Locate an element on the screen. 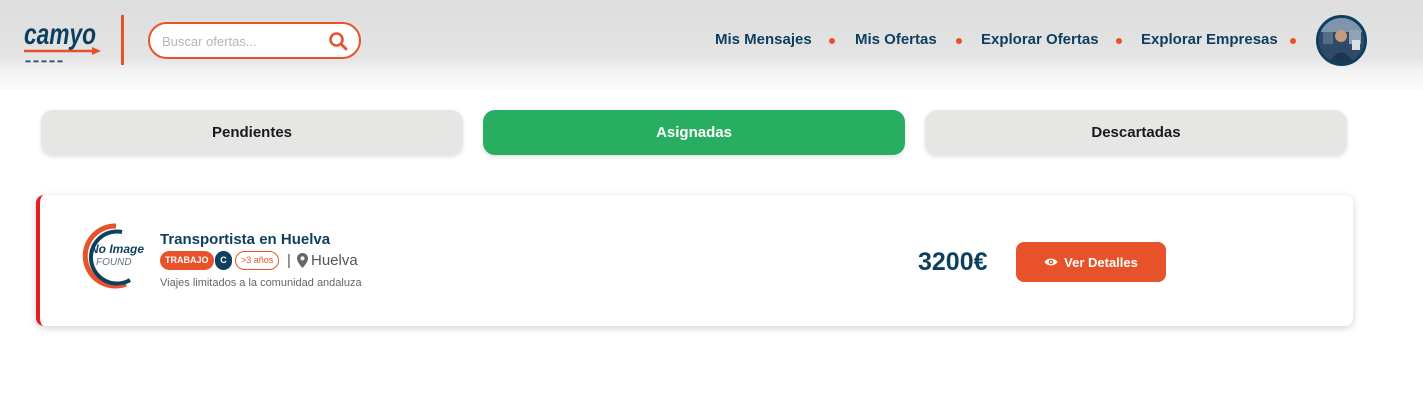 The image size is (1423, 419). eye-icon is located at coordinates (1051, 262).